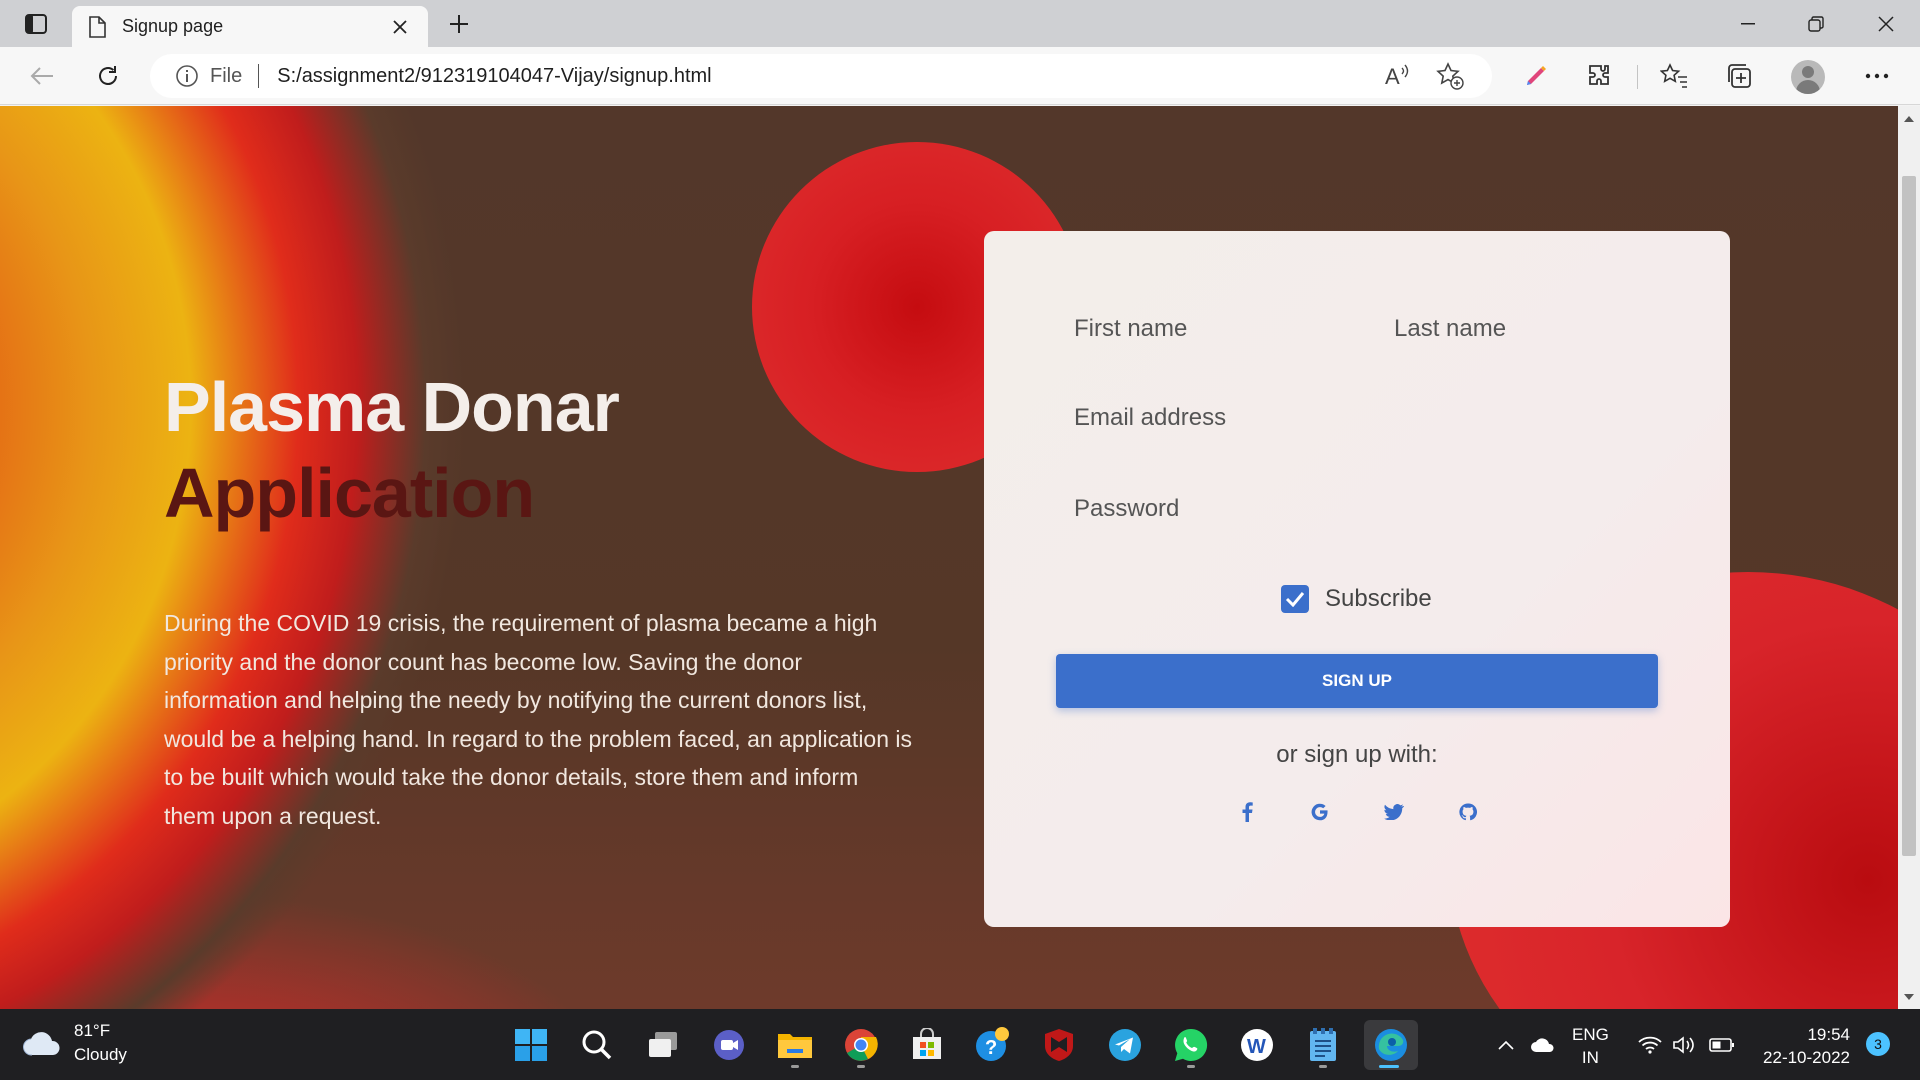 This screenshot has height=1080, width=1920. What do you see at coordinates (1374, 509) in the screenshot?
I see `password-input: Password` at bounding box center [1374, 509].